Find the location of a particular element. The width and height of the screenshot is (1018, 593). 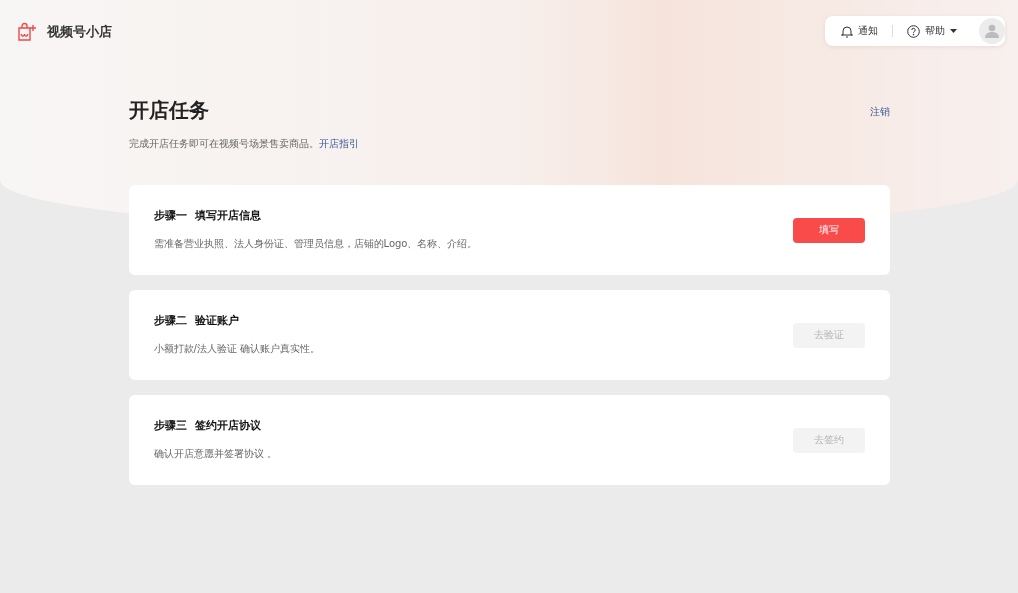

step-number: 步骤一 is located at coordinates (170, 216).